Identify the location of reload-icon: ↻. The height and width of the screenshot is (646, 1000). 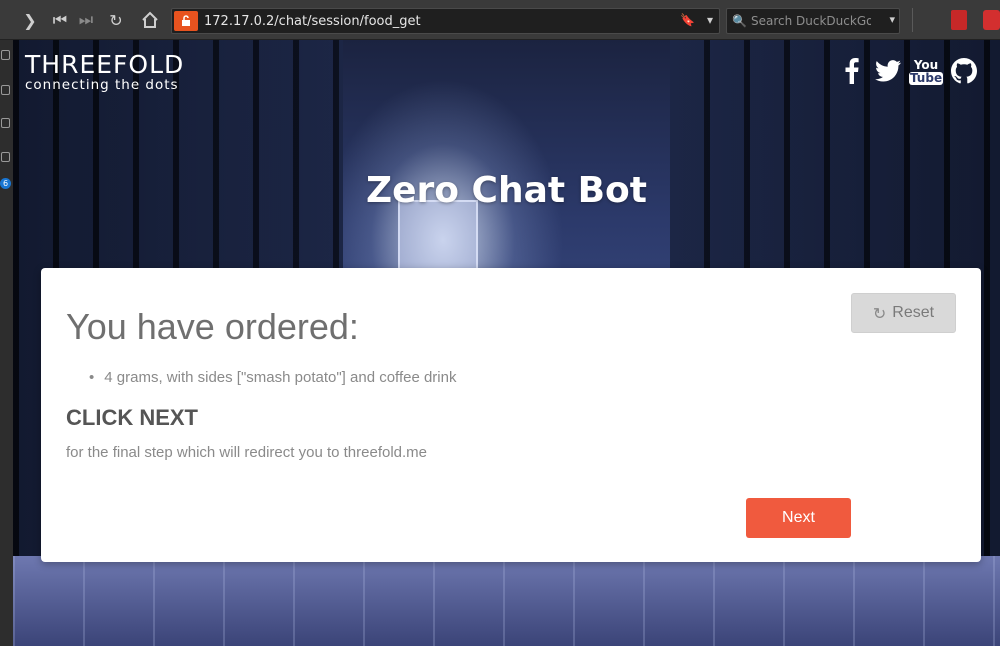
(116, 20).